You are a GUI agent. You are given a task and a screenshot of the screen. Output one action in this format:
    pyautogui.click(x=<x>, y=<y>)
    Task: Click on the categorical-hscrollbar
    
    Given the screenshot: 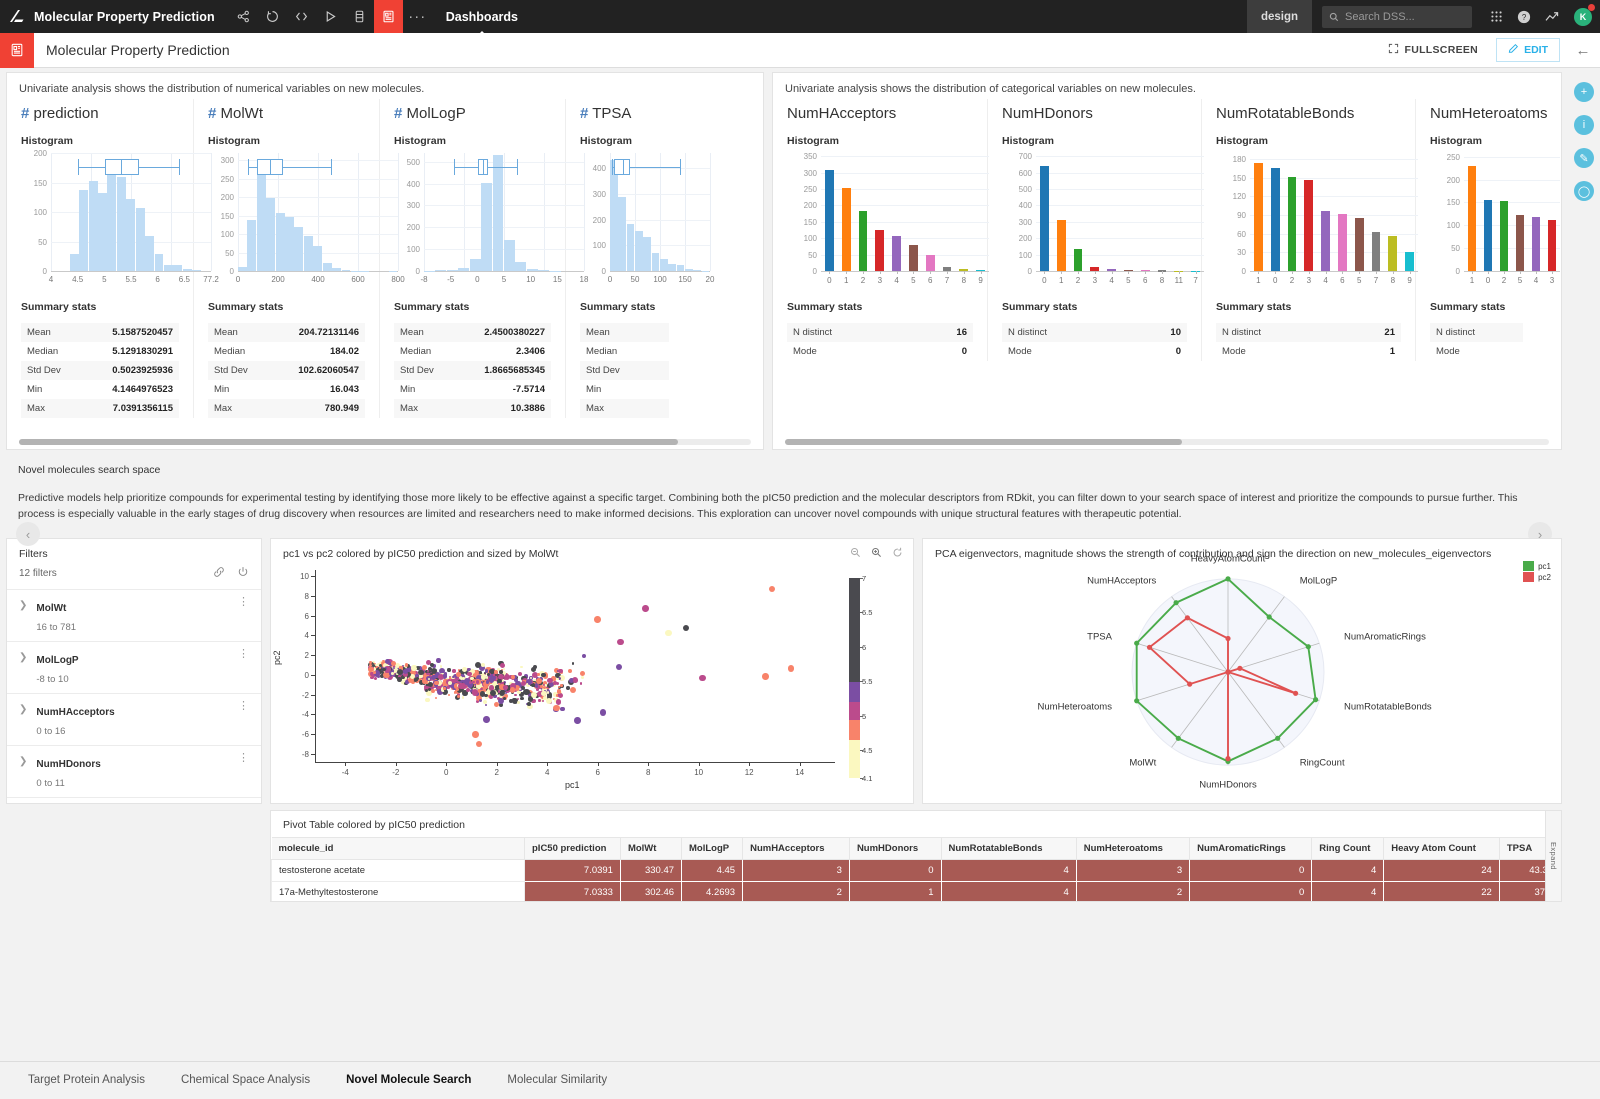 What is the action you would take?
    pyautogui.click(x=1167, y=442)
    